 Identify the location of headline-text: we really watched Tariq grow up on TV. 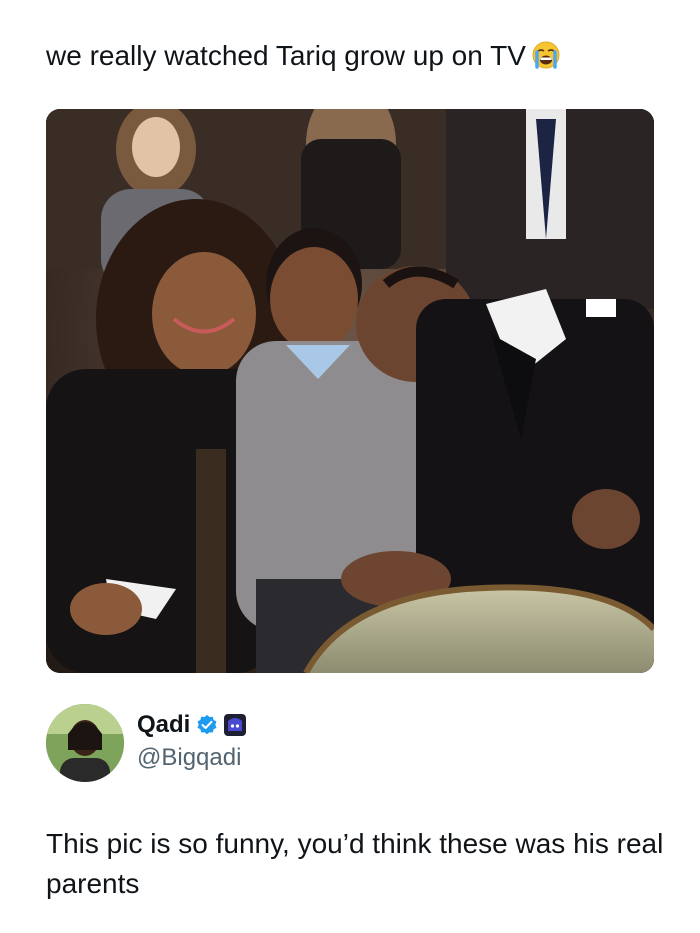
(286, 55).